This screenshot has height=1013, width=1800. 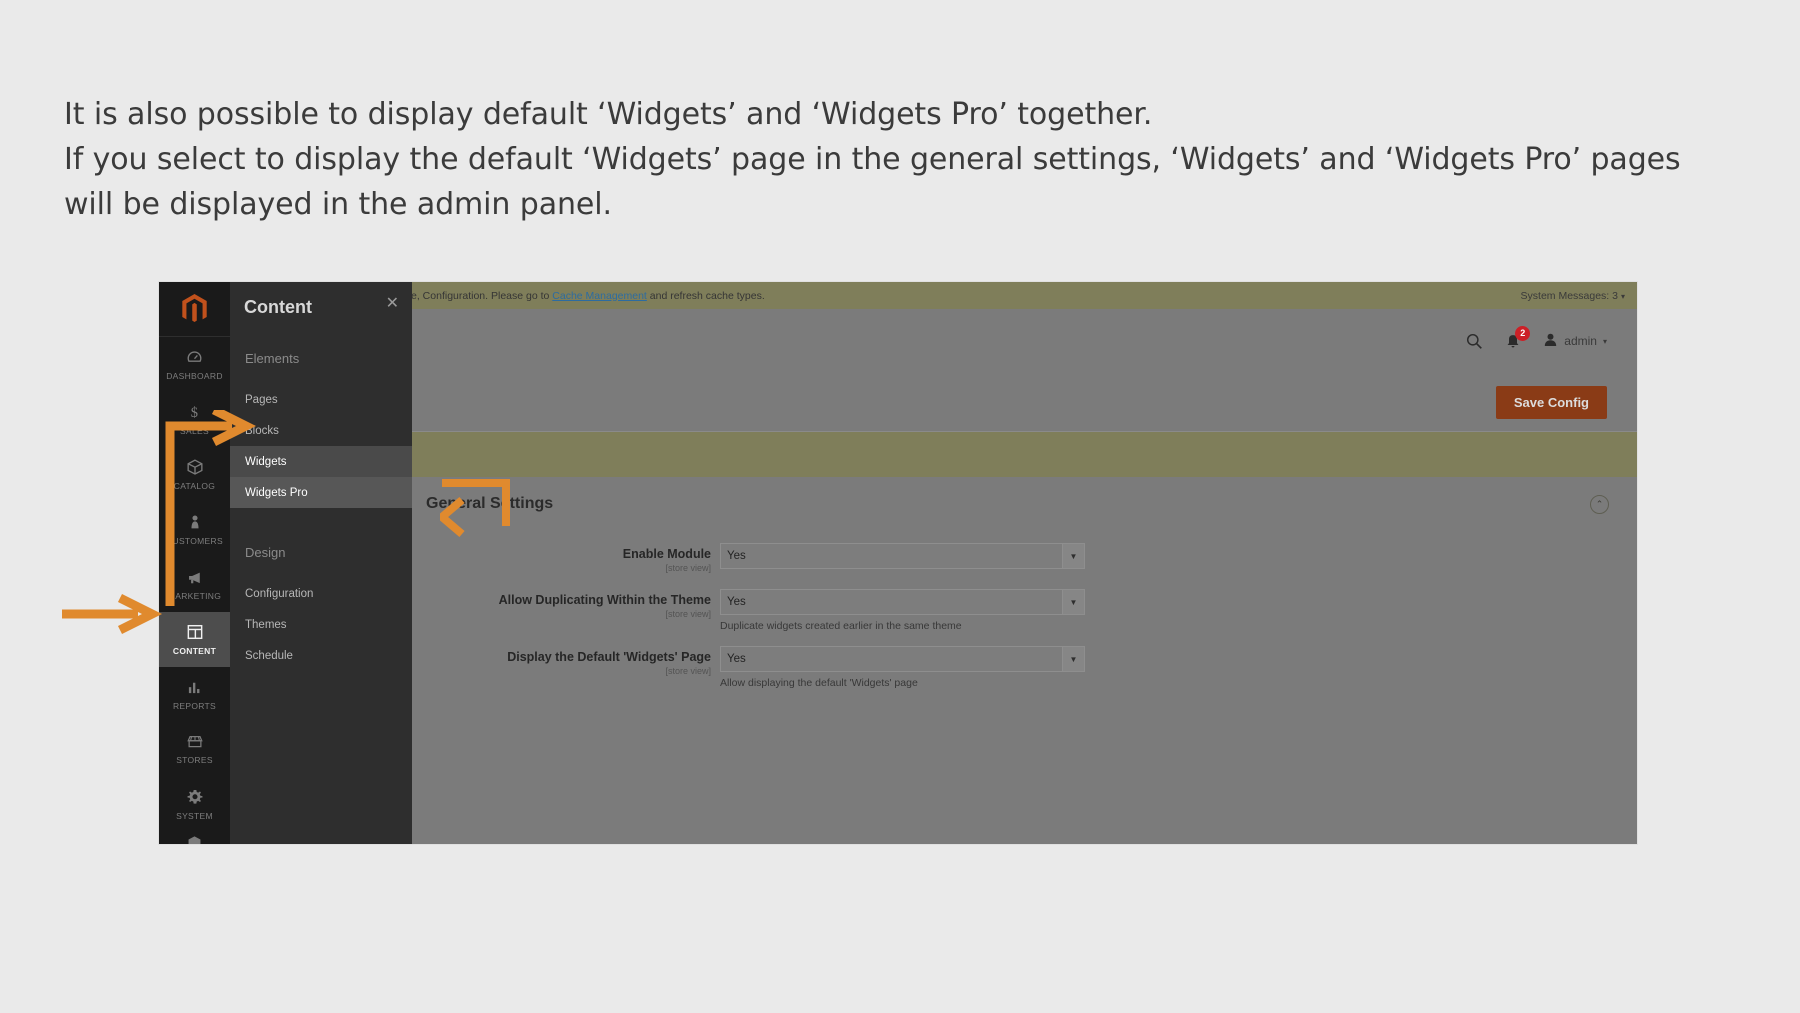 I want to click on page-header-row: ? Save Config, so click(x=933, y=402).